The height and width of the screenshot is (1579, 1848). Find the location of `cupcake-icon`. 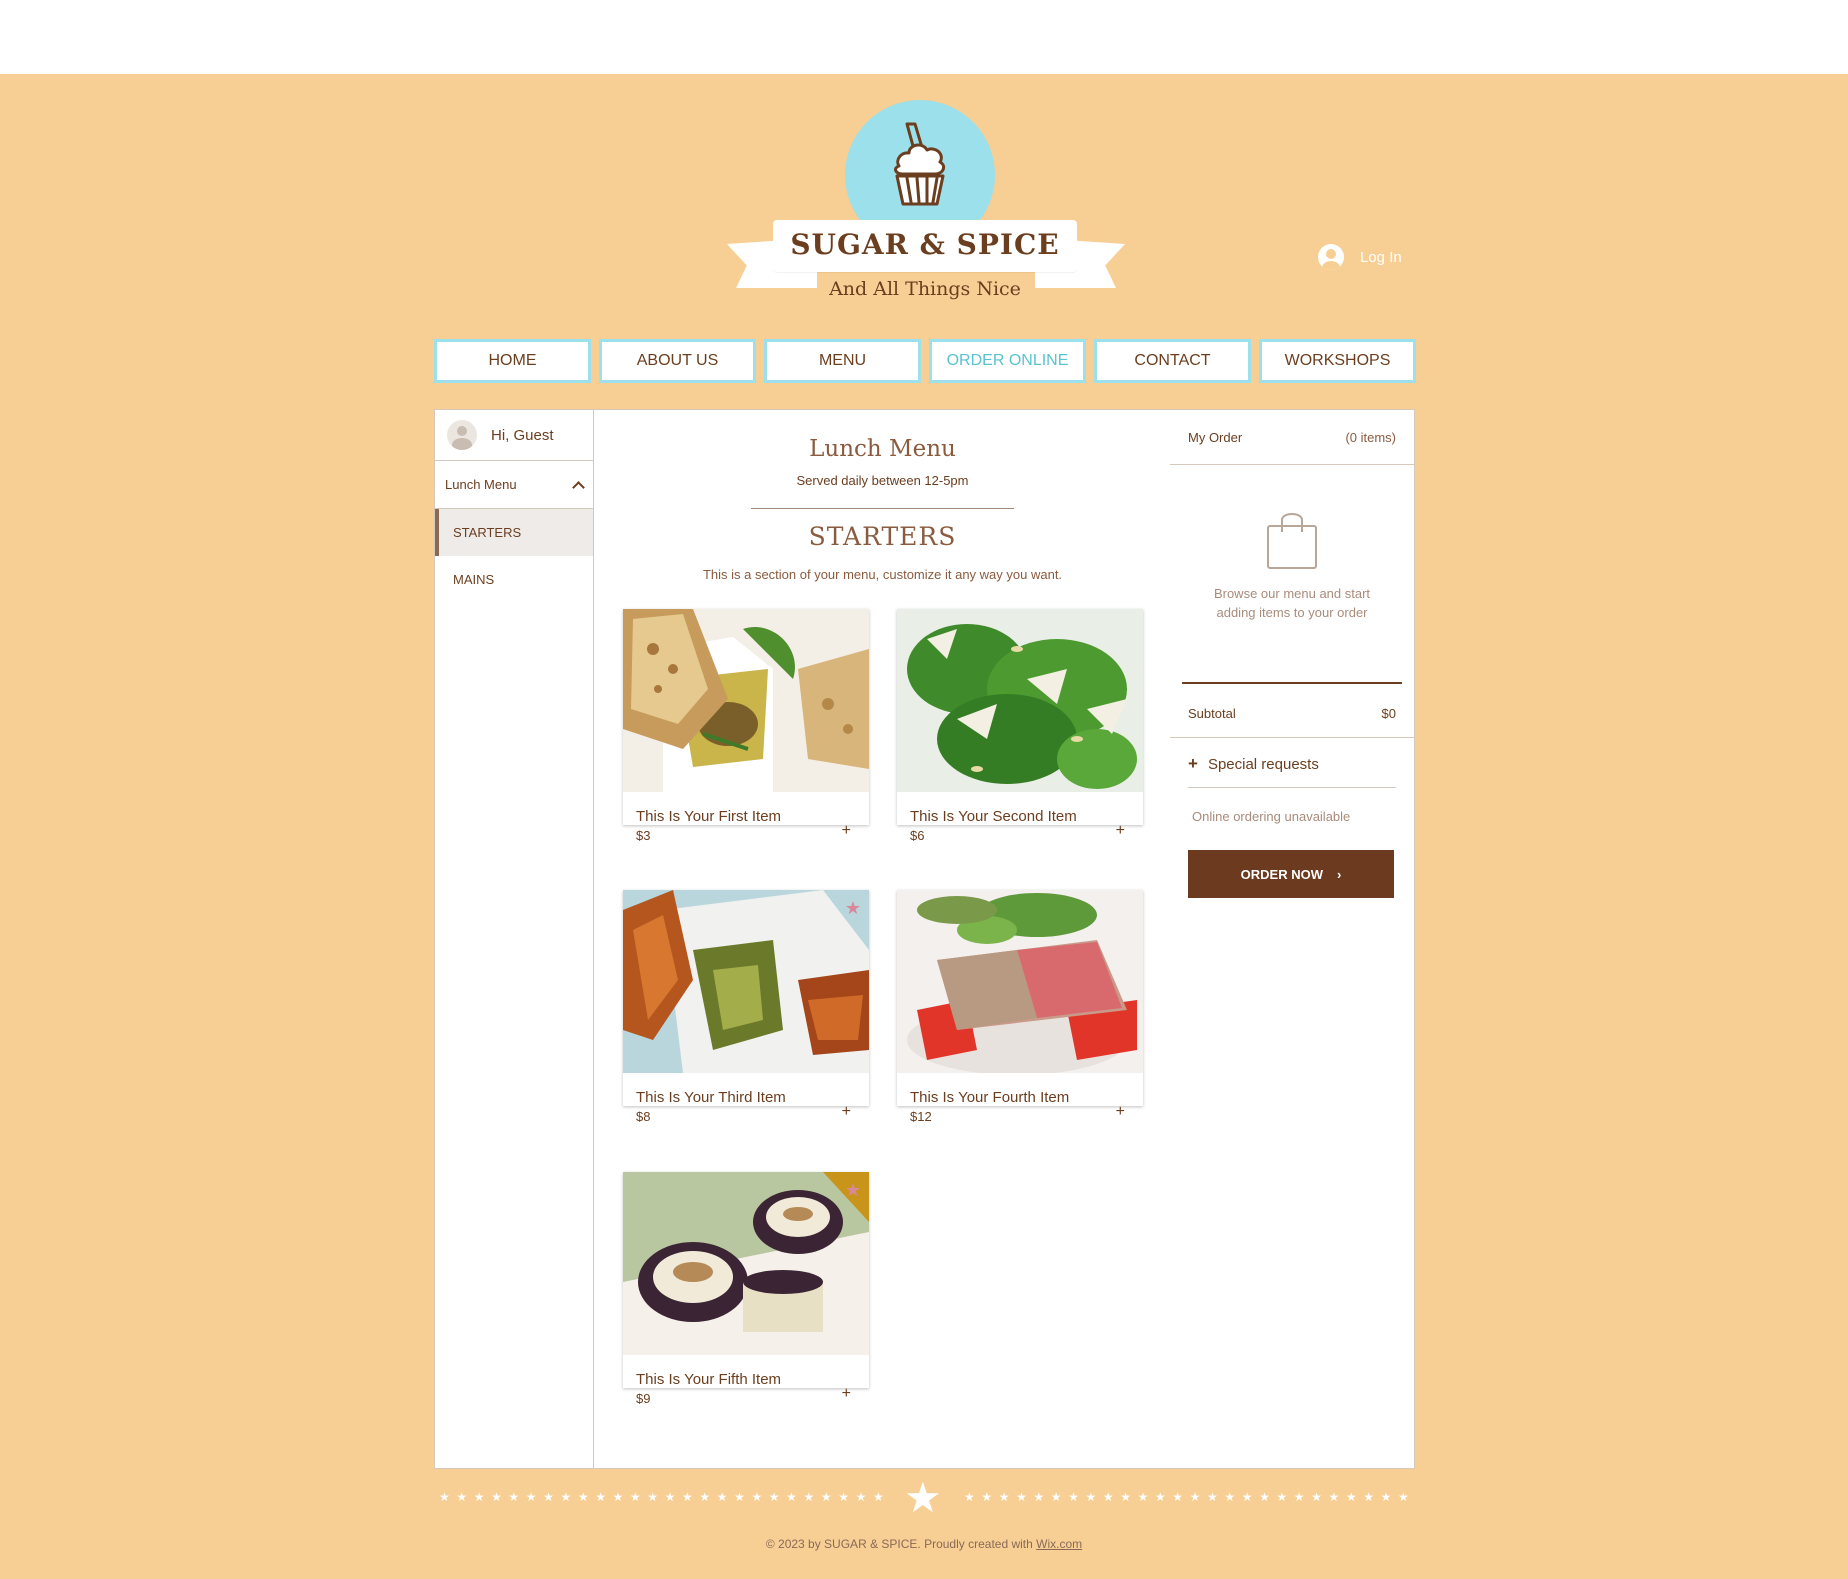

cupcake-icon is located at coordinates (920, 164).